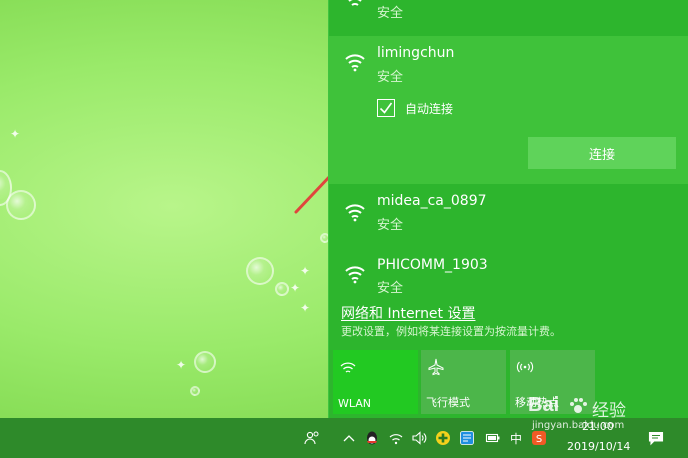  I want to click on baidu-jingyan-watermark: Bai 经验 jingyan.baidu.com, so click(598, 412).